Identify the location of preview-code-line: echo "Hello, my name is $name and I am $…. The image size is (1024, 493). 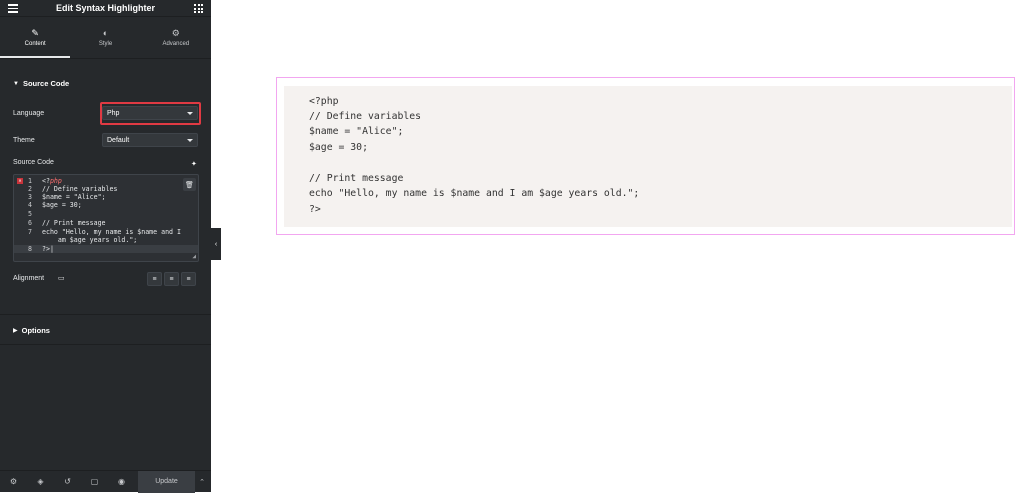
(474, 193).